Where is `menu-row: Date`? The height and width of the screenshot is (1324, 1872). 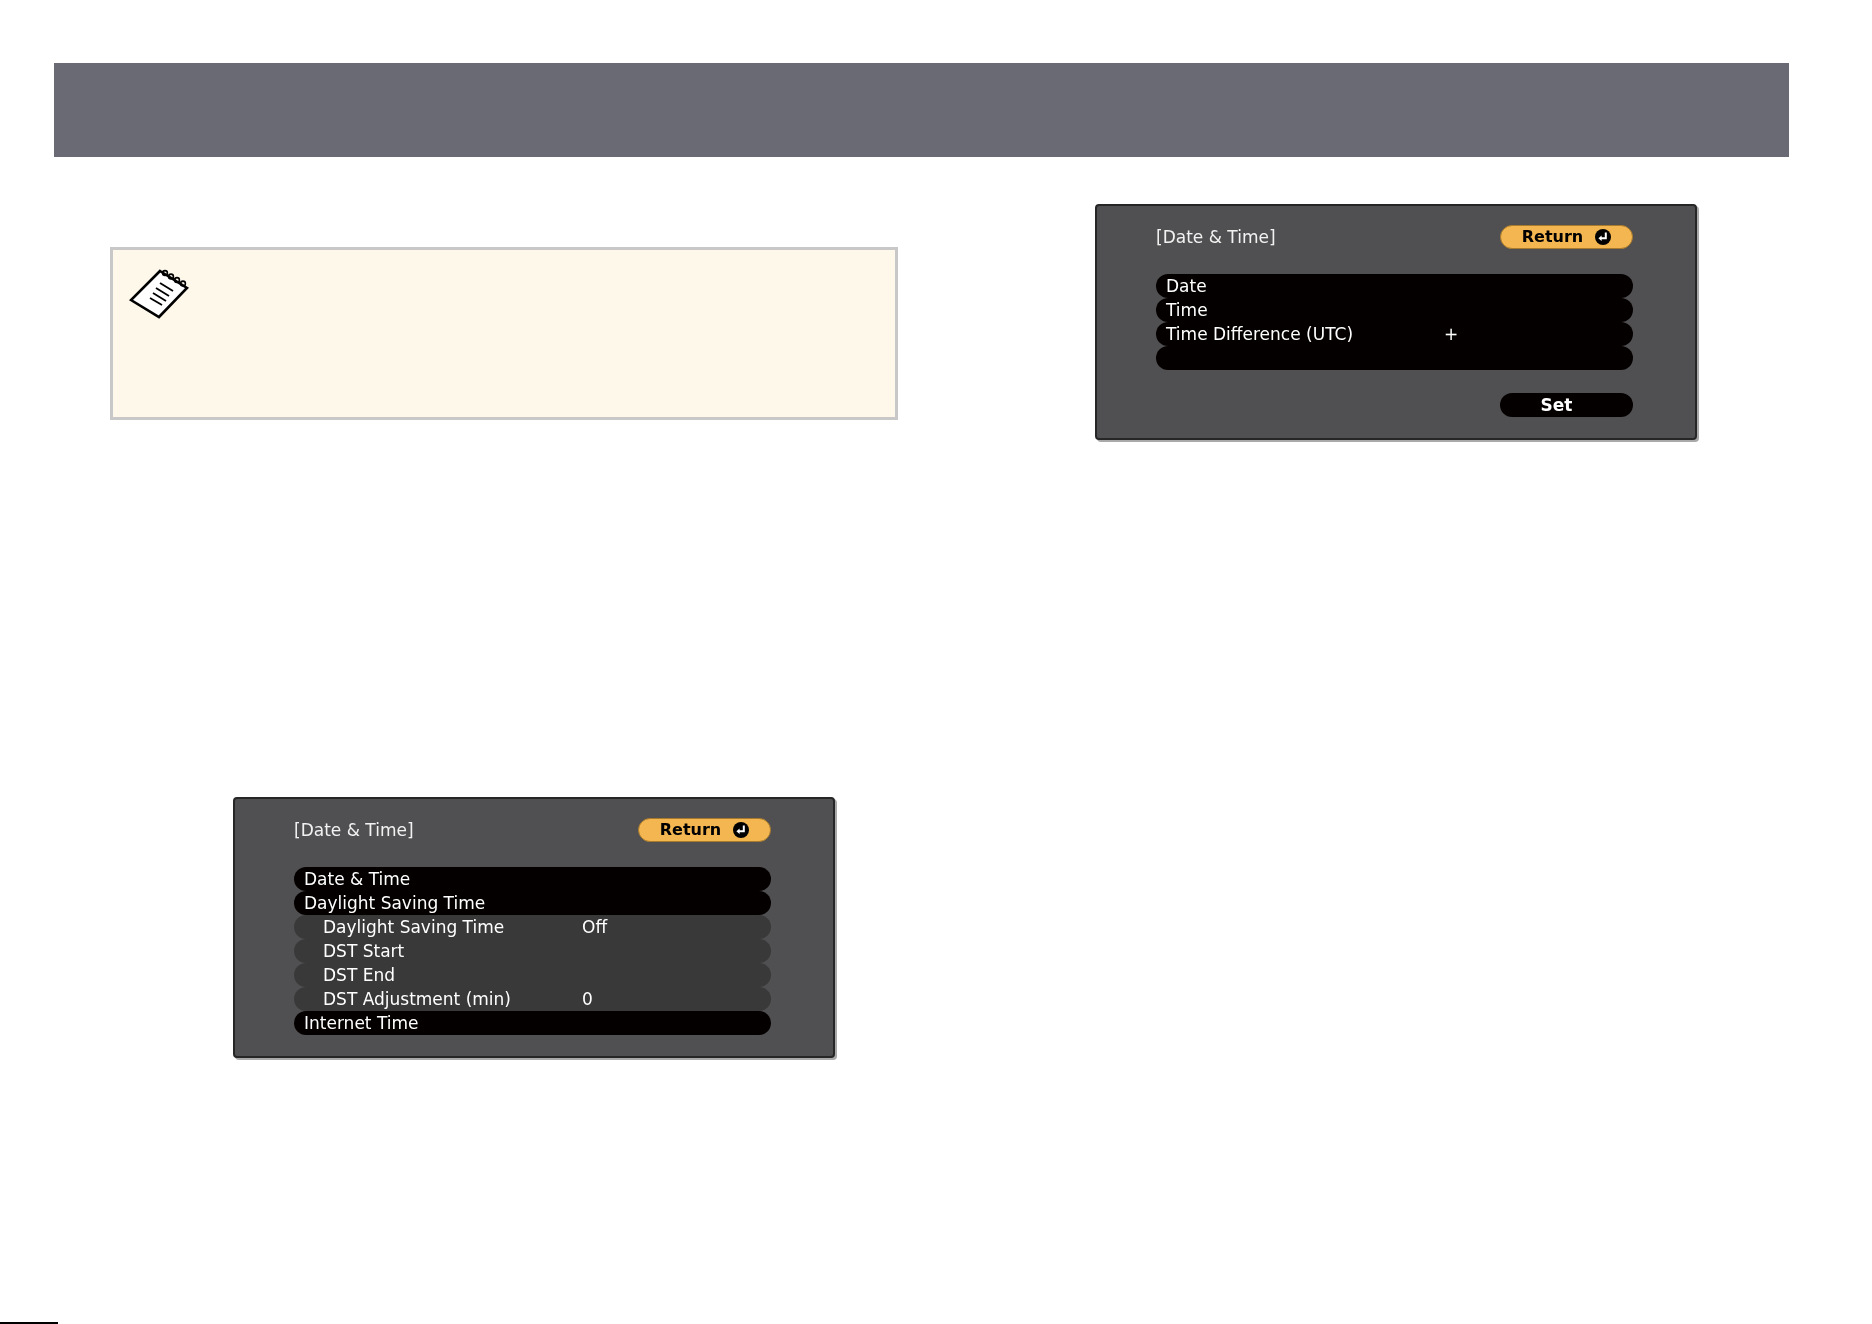 menu-row: Date is located at coordinates (1394, 286).